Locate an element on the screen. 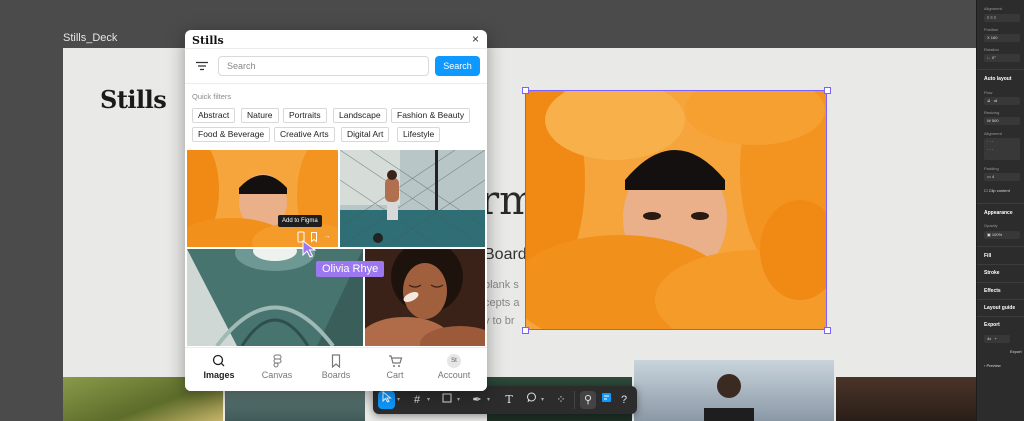  filter-chip-abstract: Abstract is located at coordinates (214, 115).